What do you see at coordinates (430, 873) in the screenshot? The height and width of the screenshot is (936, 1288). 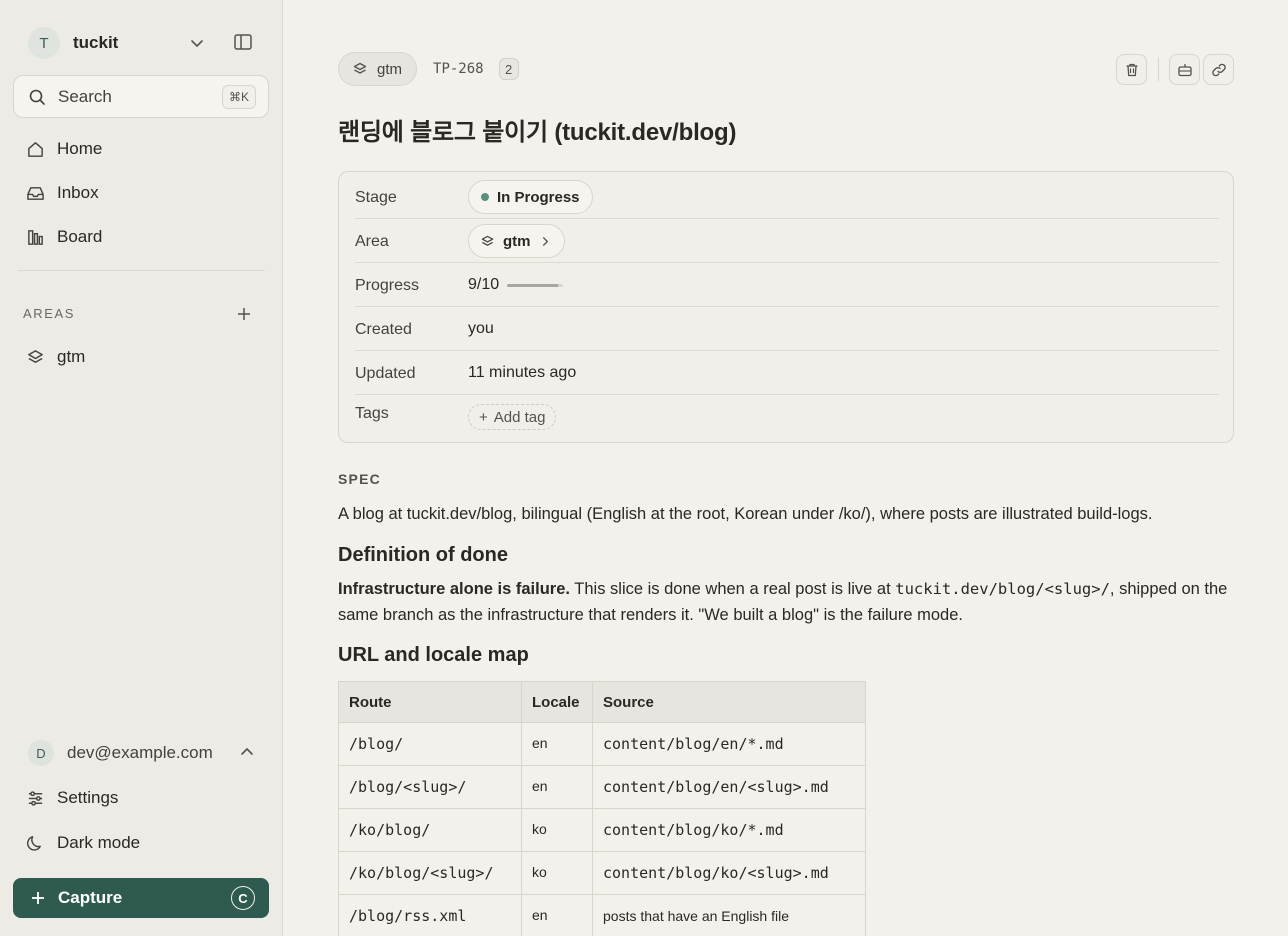 I see `route-cell: /ko/blog/<slug>/` at bounding box center [430, 873].